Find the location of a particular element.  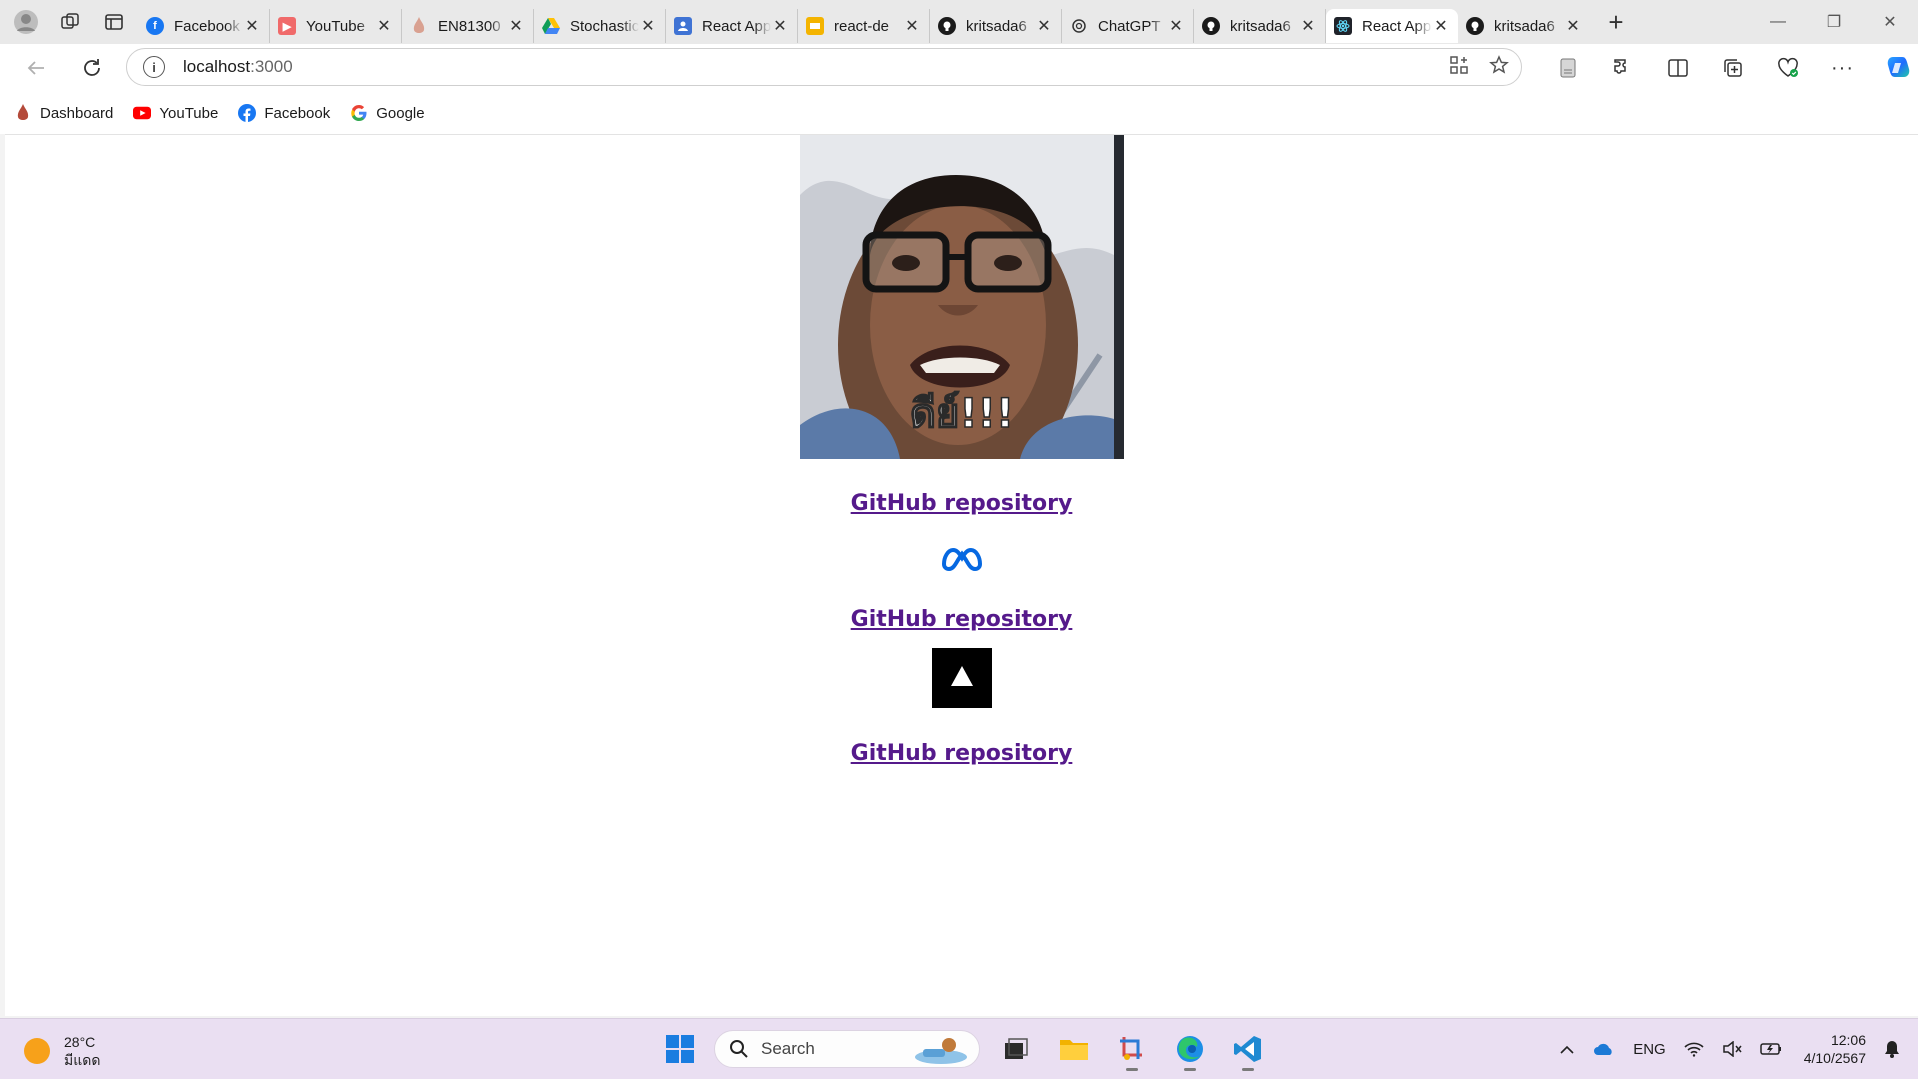

tab-react-app-1: React App ✕ is located at coordinates (732, 26).